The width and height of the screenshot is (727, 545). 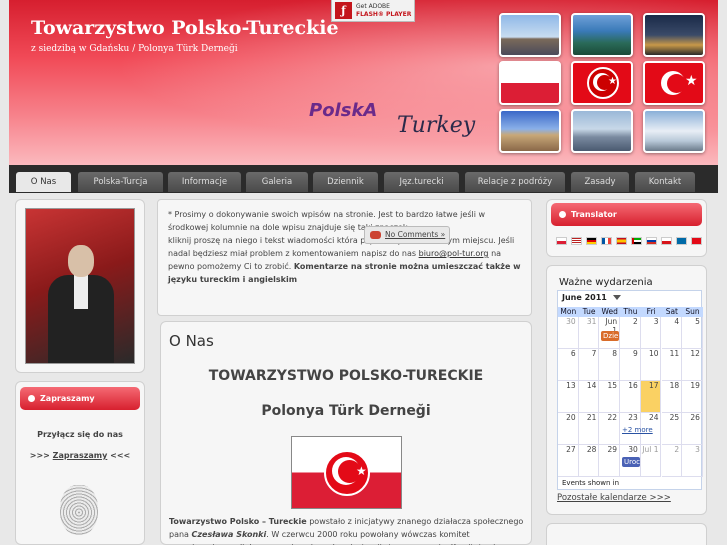 I want to click on calendar-day: 10, so click(x=651, y=365).